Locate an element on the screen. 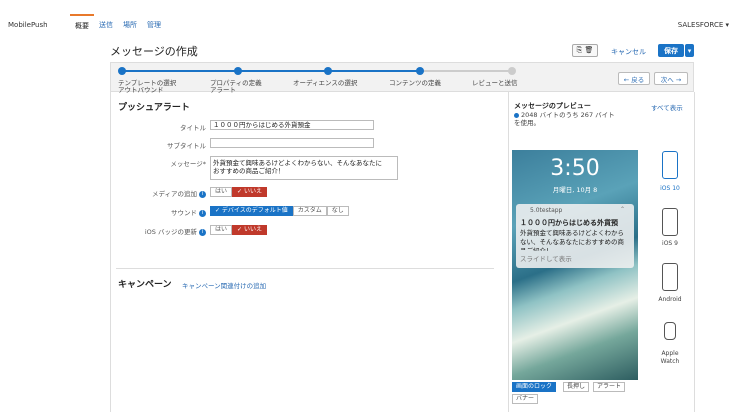 This screenshot has width=739, height=420. preview-tab-longpress: 長押し is located at coordinates (576, 387).